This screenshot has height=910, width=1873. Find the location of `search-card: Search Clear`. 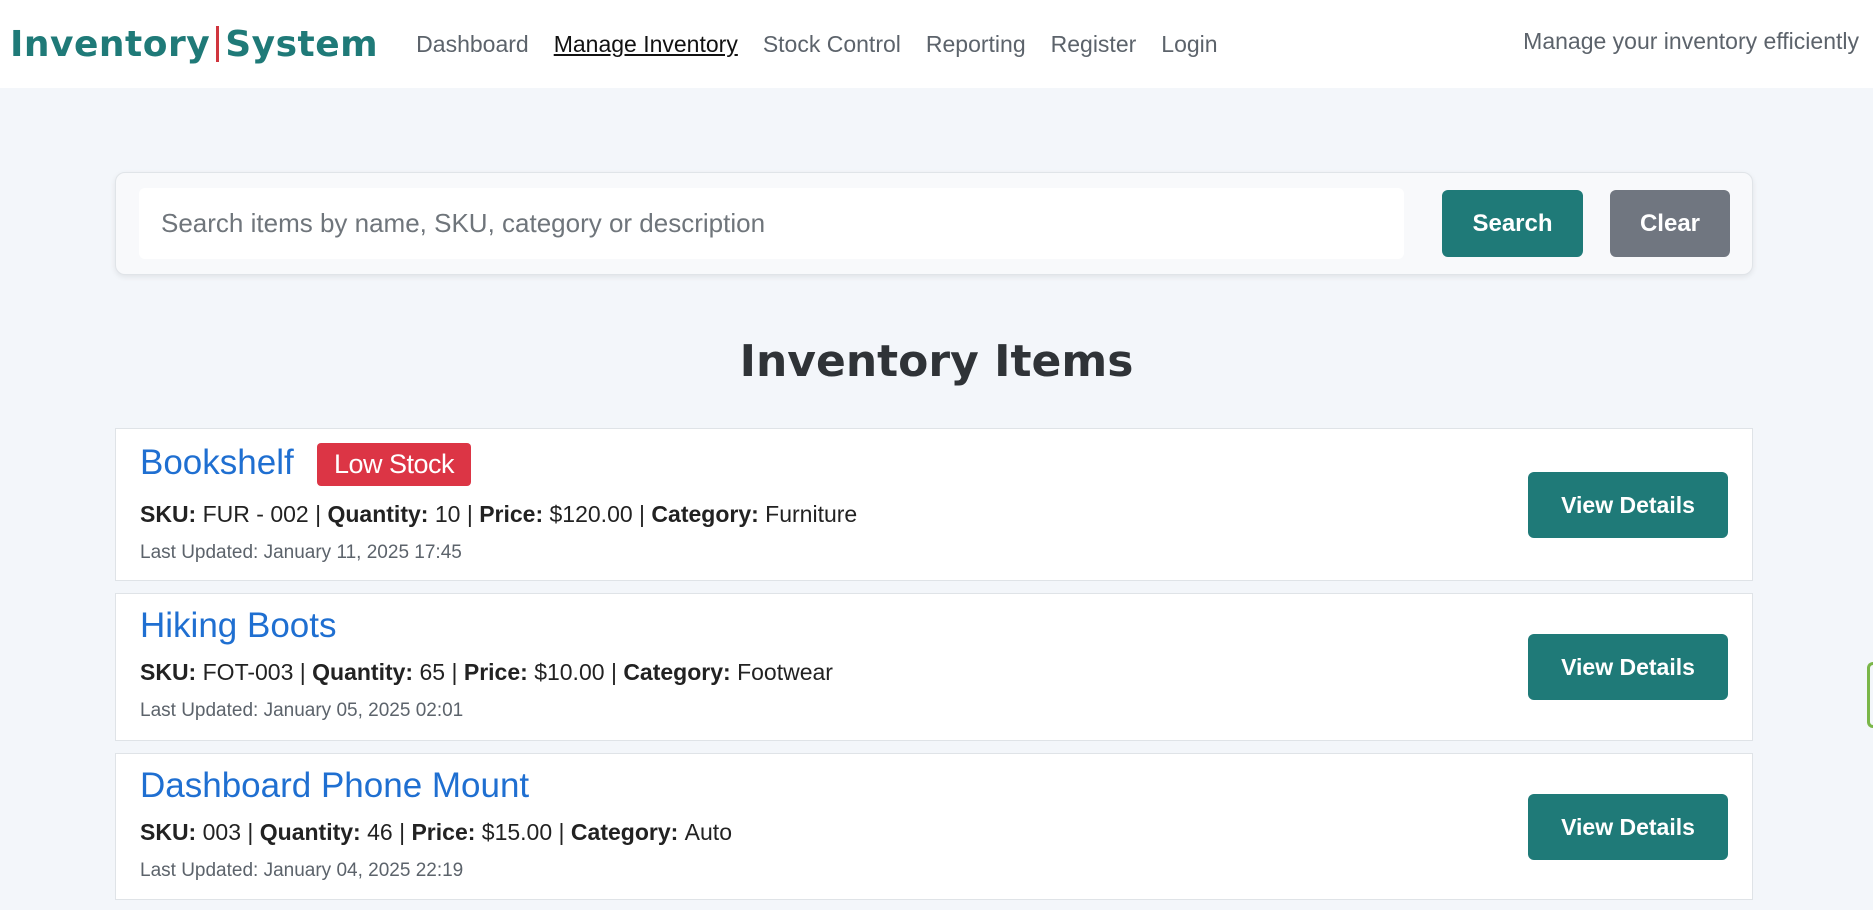

search-card: Search Clear is located at coordinates (934, 223).